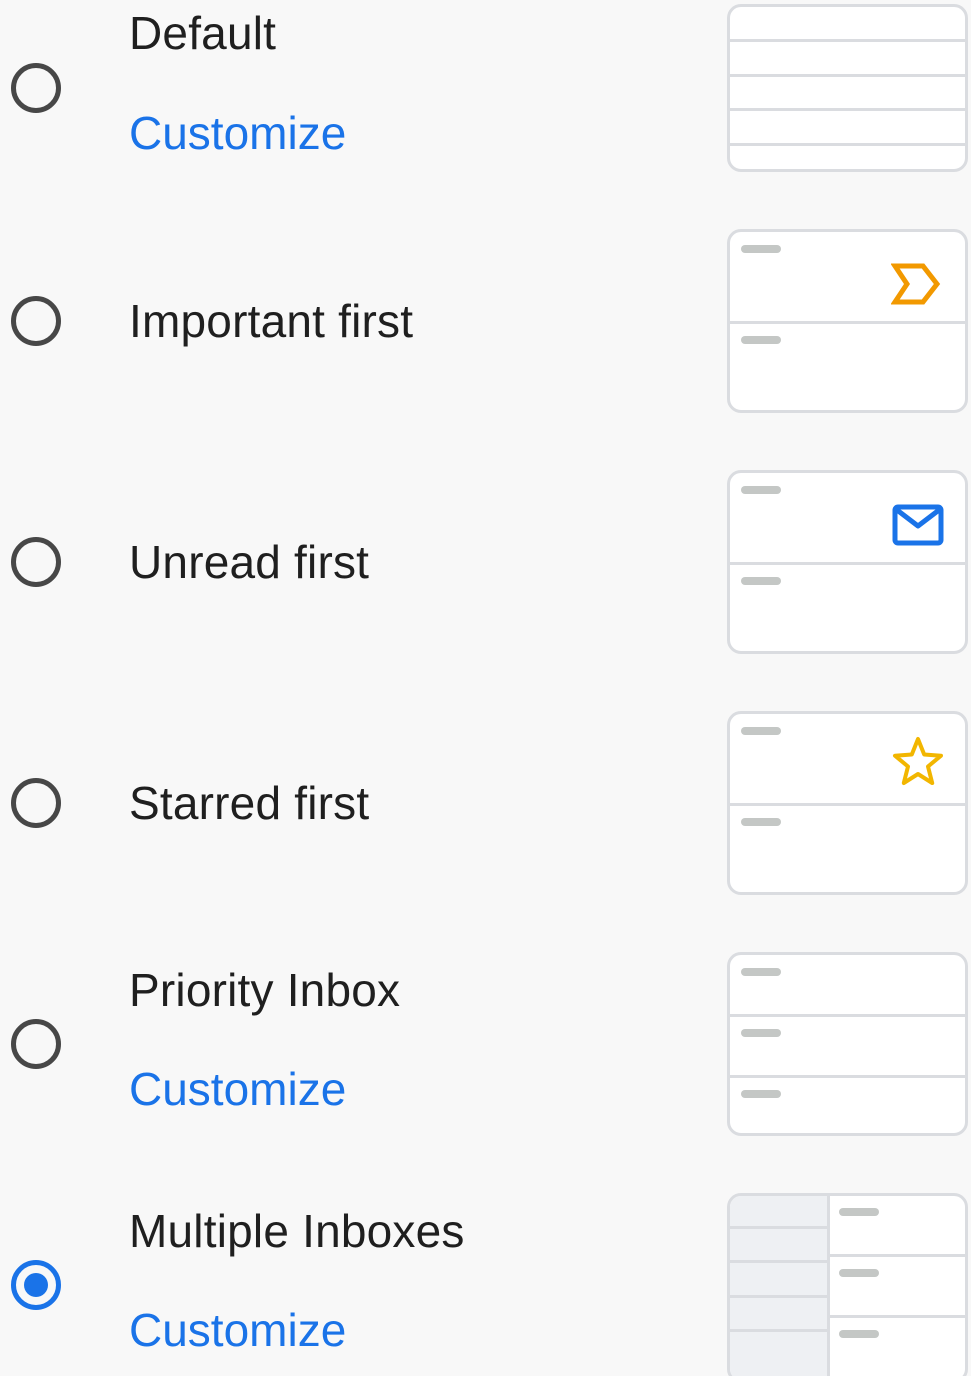 Image resolution: width=971 pixels, height=1376 pixels. Describe the element at coordinates (36, 562) in the screenshot. I see `radio-unread-first` at that location.